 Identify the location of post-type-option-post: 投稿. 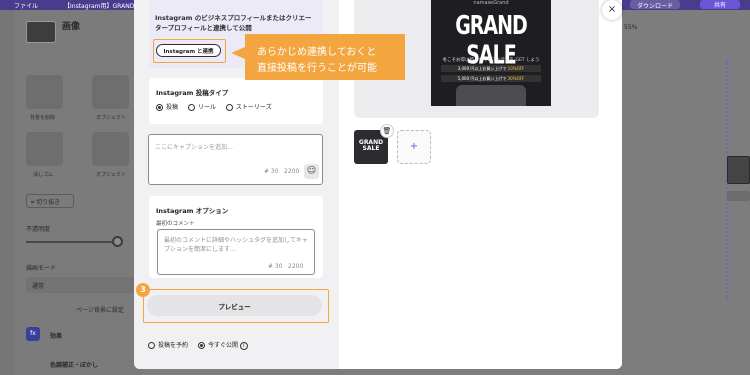
(167, 106).